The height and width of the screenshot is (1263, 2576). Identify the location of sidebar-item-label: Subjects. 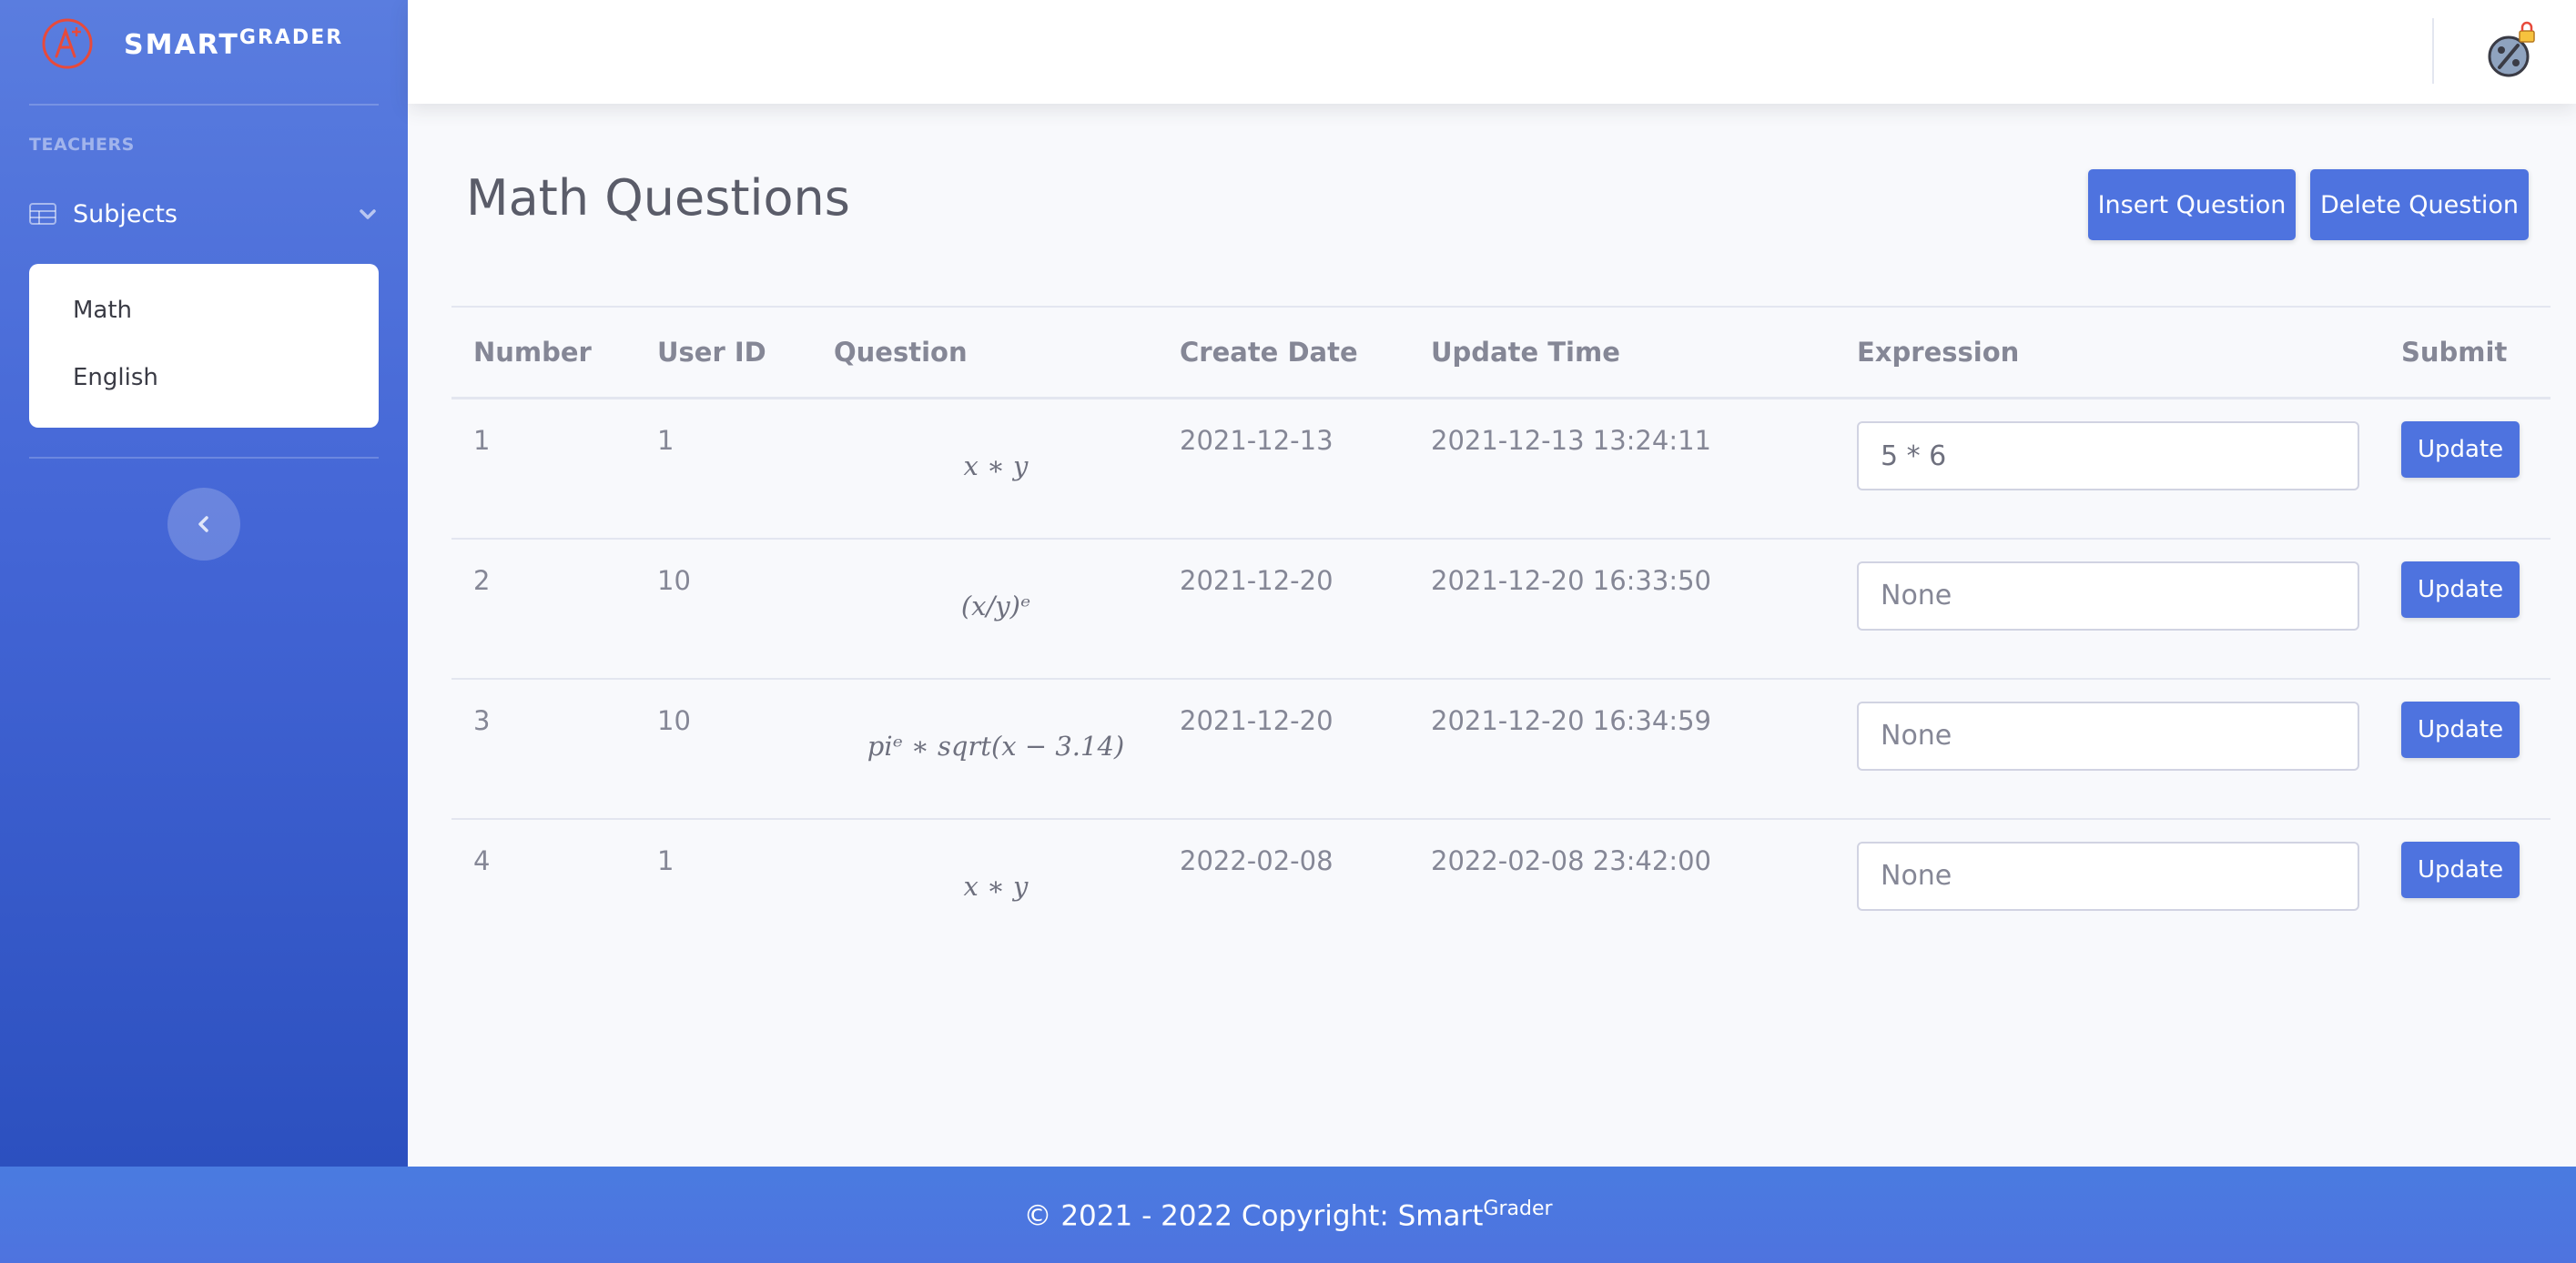
(125, 213).